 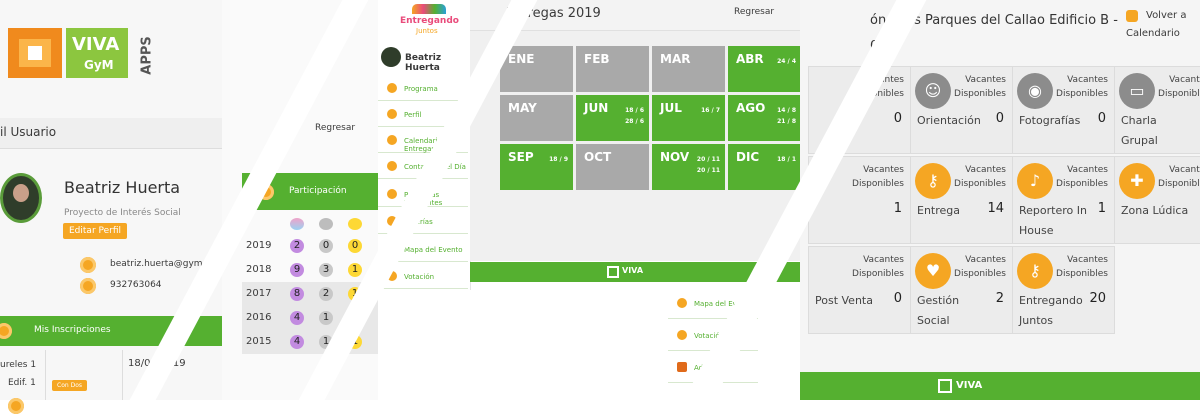 I want to click on phone-icon, so click(x=88, y=286).